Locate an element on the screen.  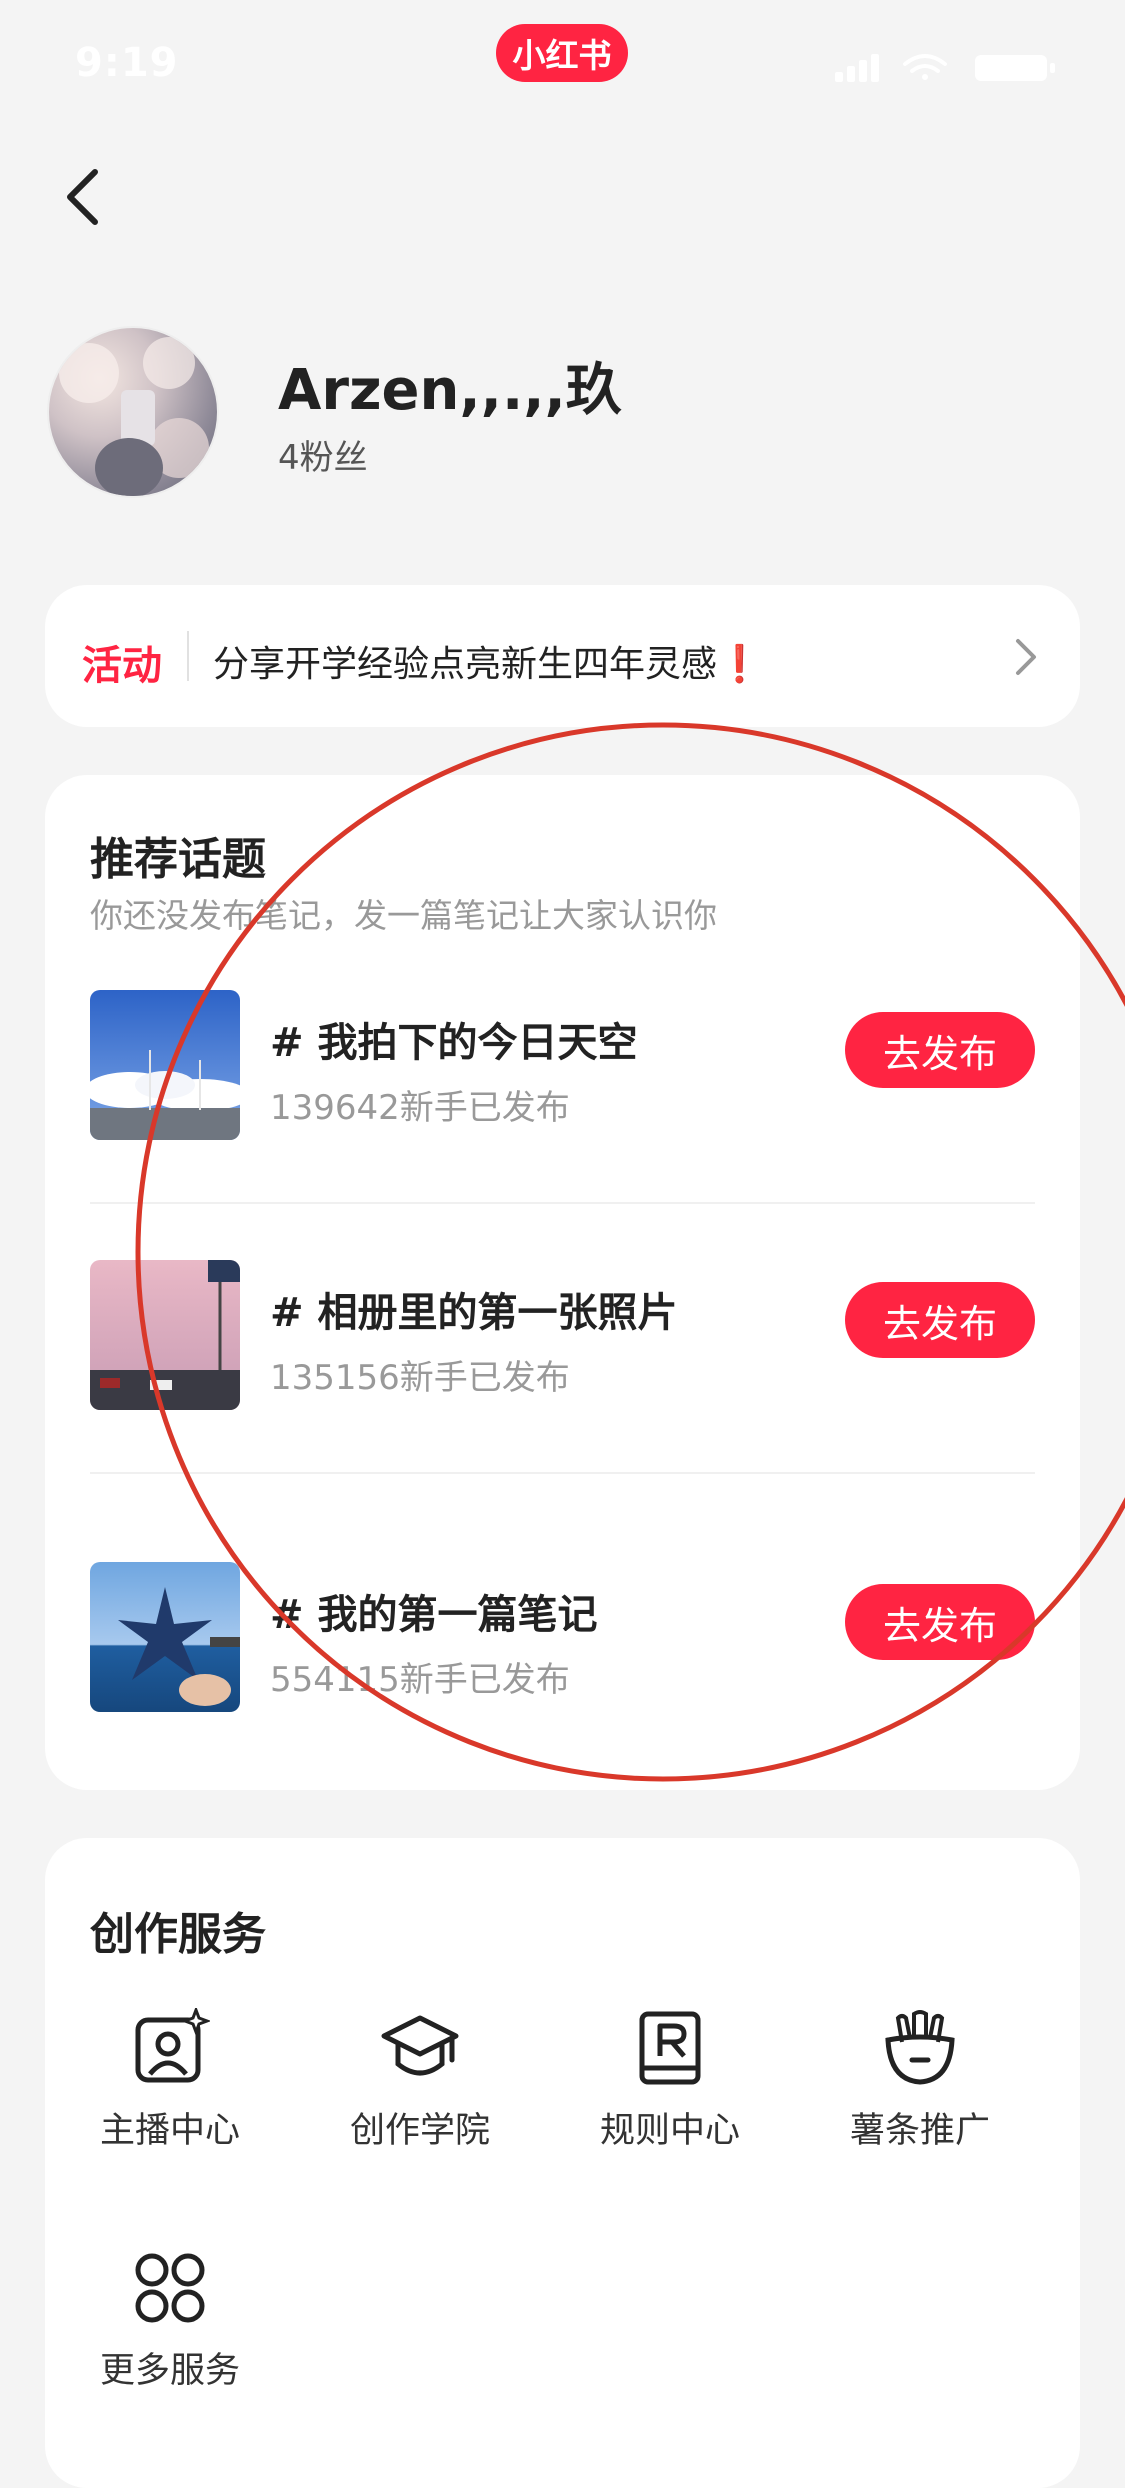
wifi-icon is located at coordinates (925, 67).